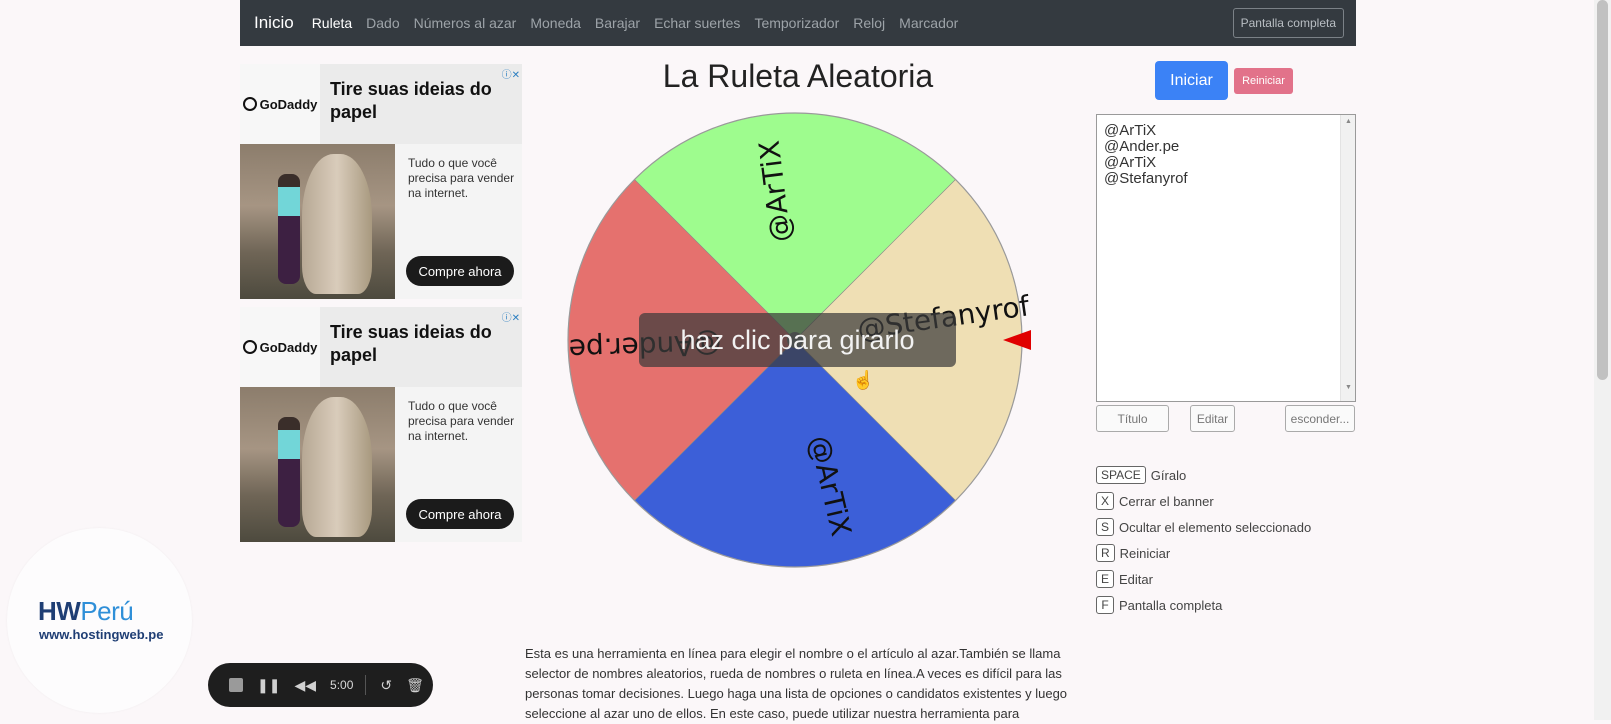  I want to click on shortcut-label: Reiniciar, so click(1145, 553).